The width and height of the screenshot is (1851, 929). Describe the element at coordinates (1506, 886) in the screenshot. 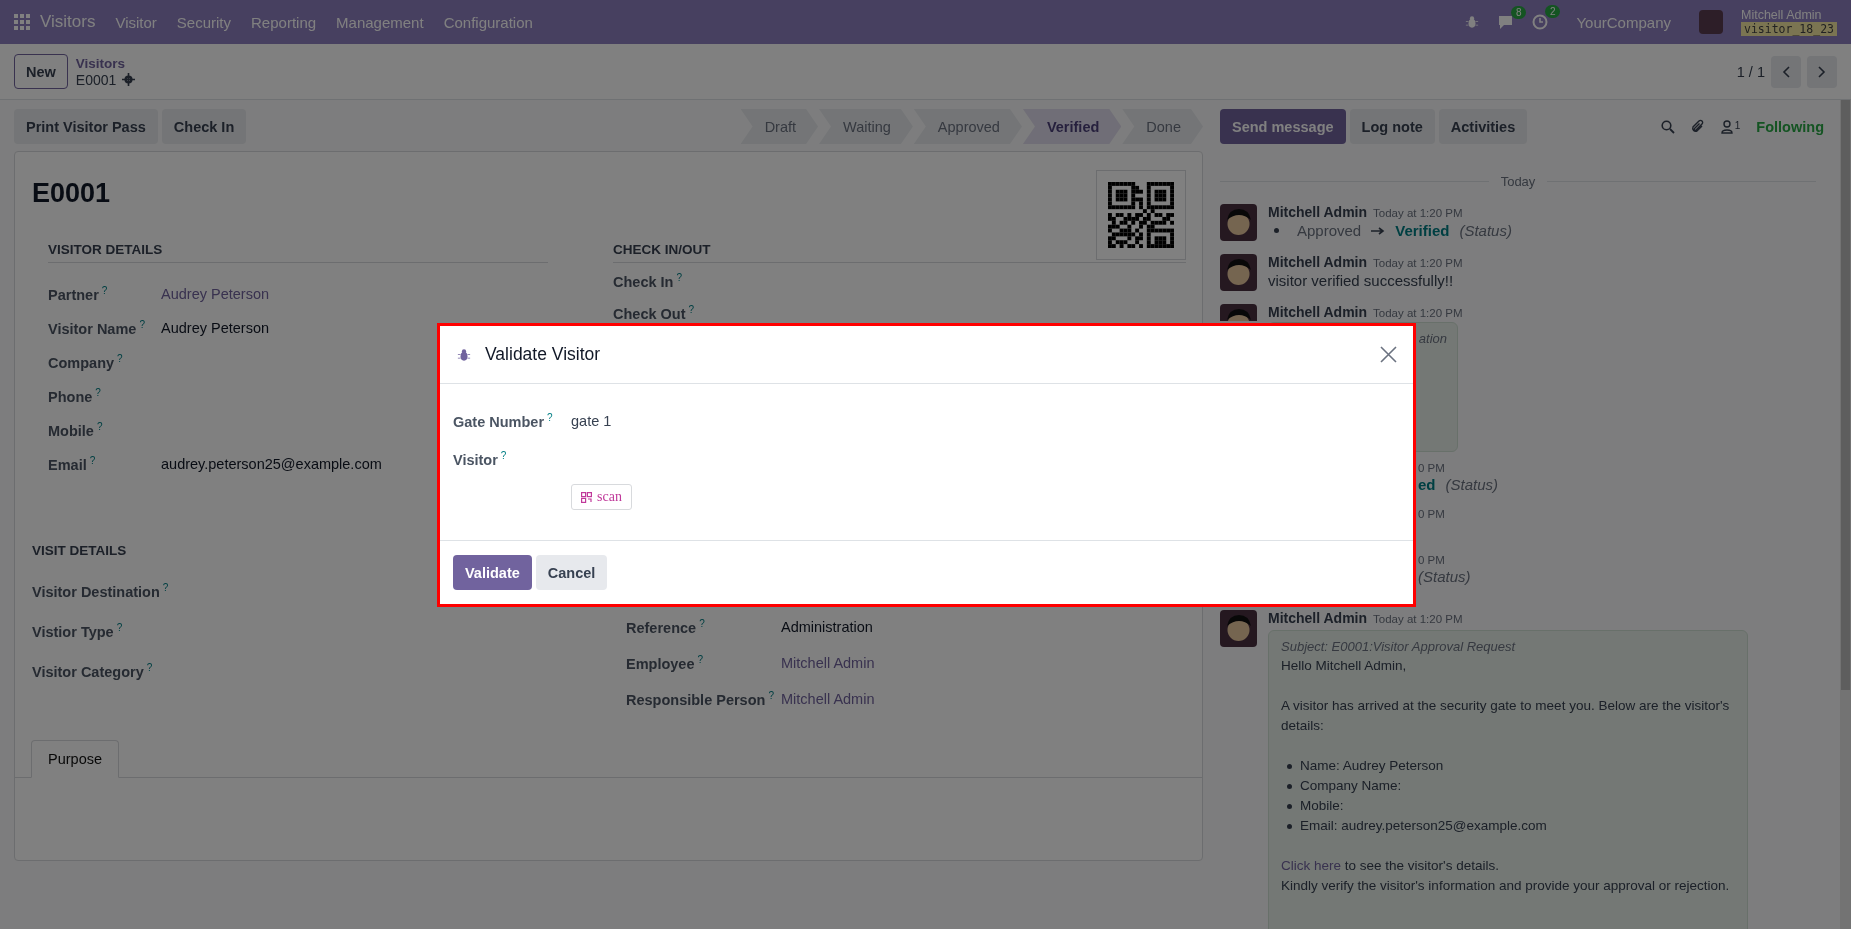

I see `email-paragraph: Kindly verify the visitor's information and provide your approval or rejection.` at that location.